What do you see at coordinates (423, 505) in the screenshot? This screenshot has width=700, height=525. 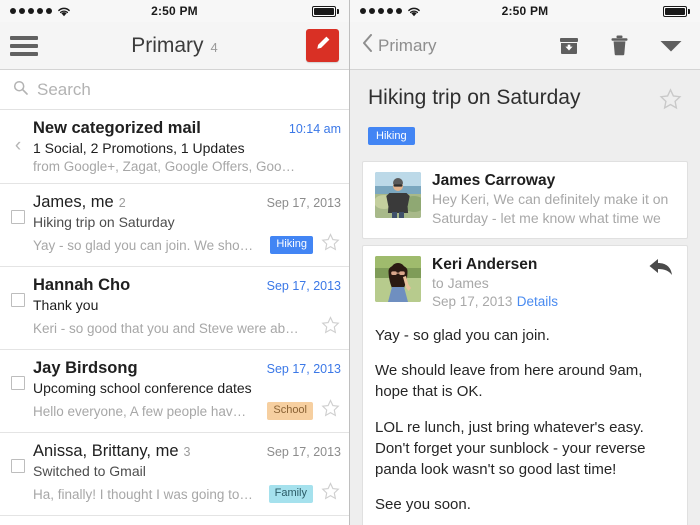 I see `message-paragraph: See you soon.` at bounding box center [423, 505].